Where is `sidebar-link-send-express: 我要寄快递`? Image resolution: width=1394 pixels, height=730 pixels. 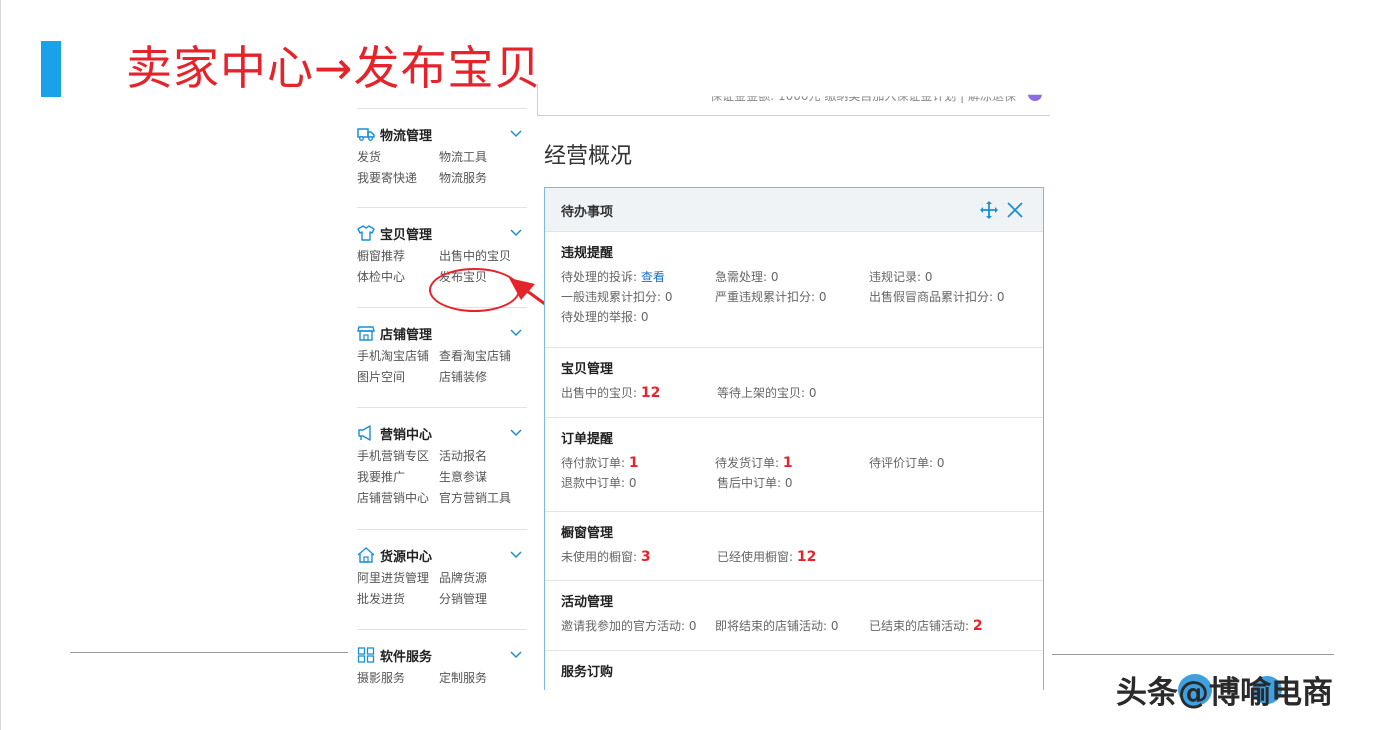
sidebar-link-send-express: 我要寄快递 is located at coordinates (398, 178).